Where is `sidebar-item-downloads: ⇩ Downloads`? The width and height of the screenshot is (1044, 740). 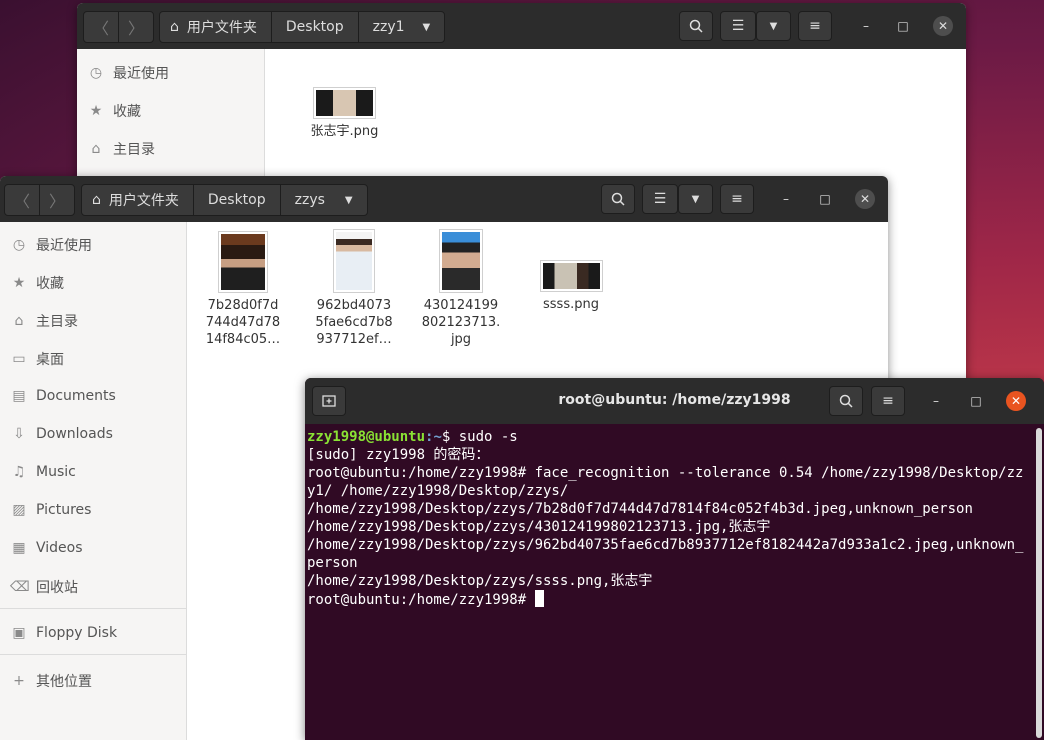
sidebar-item-downloads: ⇩ Downloads is located at coordinates (61, 434).